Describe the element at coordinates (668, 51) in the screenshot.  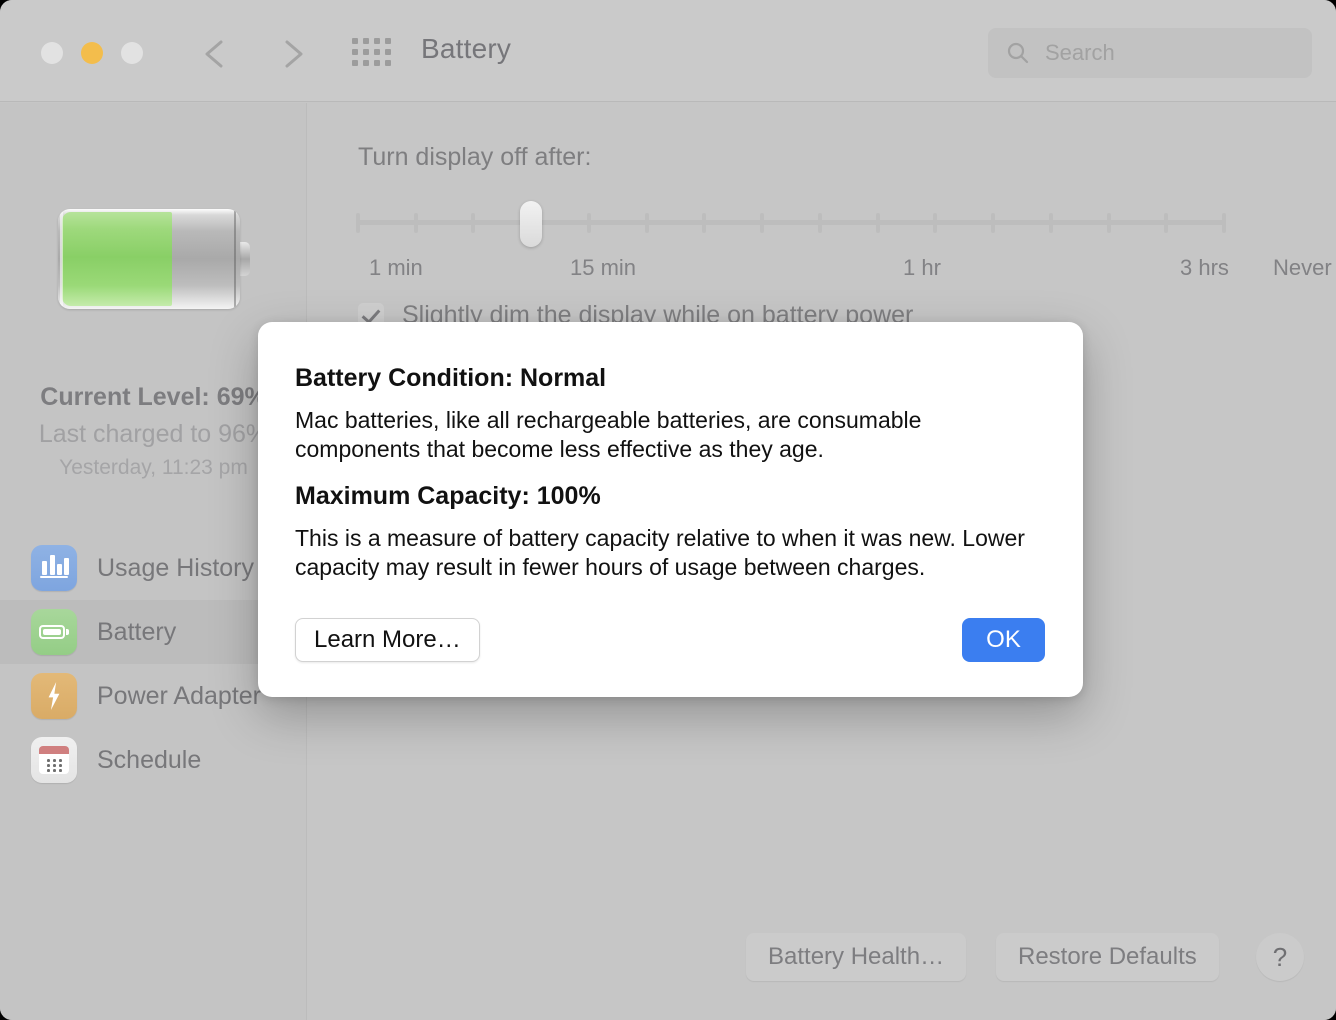
I see `window-titlebar: Battery Search` at that location.